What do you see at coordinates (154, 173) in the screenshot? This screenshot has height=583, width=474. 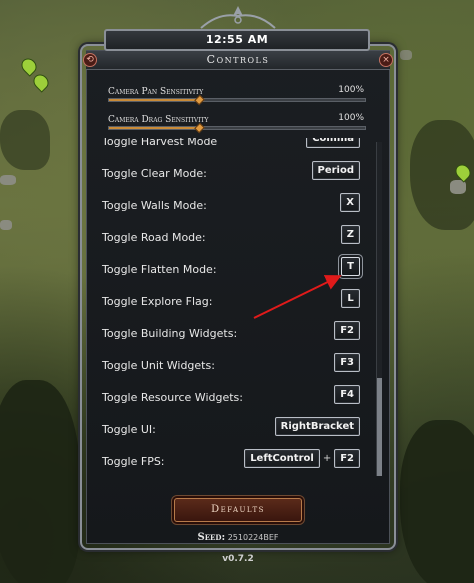 I see `keybinding-label: Toggle Clear Mode:` at bounding box center [154, 173].